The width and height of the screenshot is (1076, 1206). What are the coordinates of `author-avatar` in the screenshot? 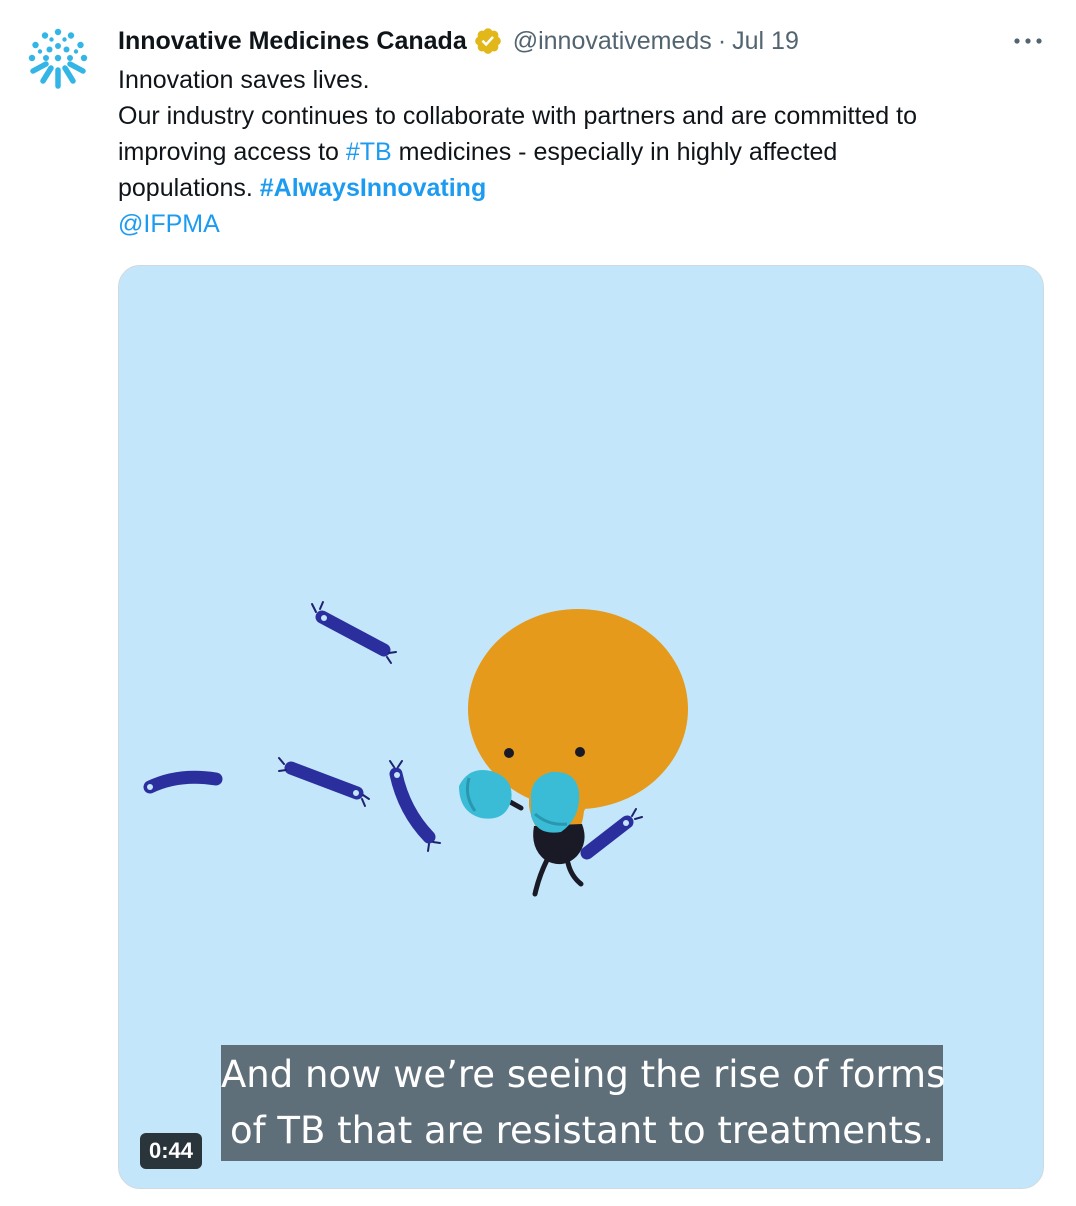 It's located at (58, 58).